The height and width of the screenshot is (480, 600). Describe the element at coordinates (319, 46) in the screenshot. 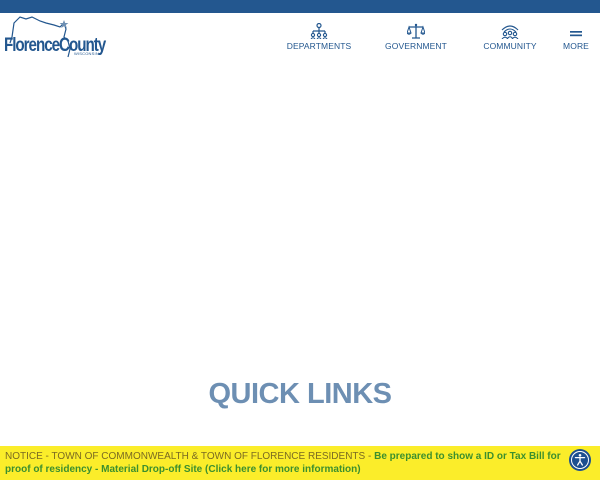

I see `nav-label-departments: DEPARTMENTS` at that location.